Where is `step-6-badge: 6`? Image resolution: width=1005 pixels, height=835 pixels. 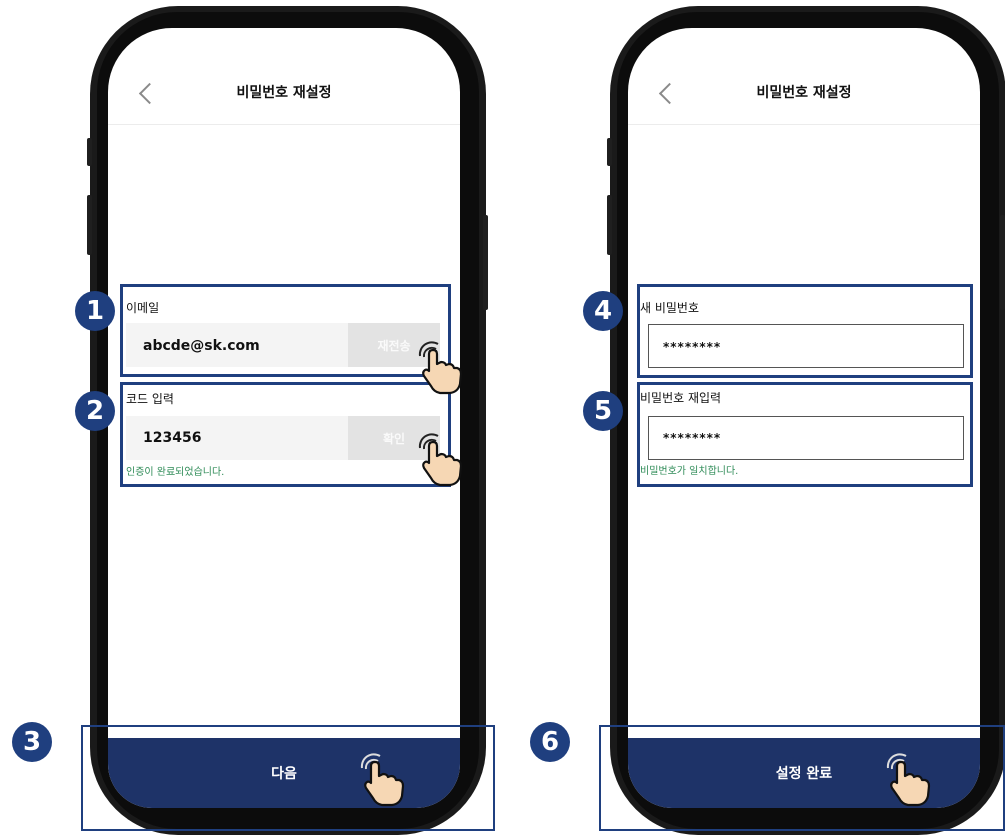 step-6-badge: 6 is located at coordinates (550, 742).